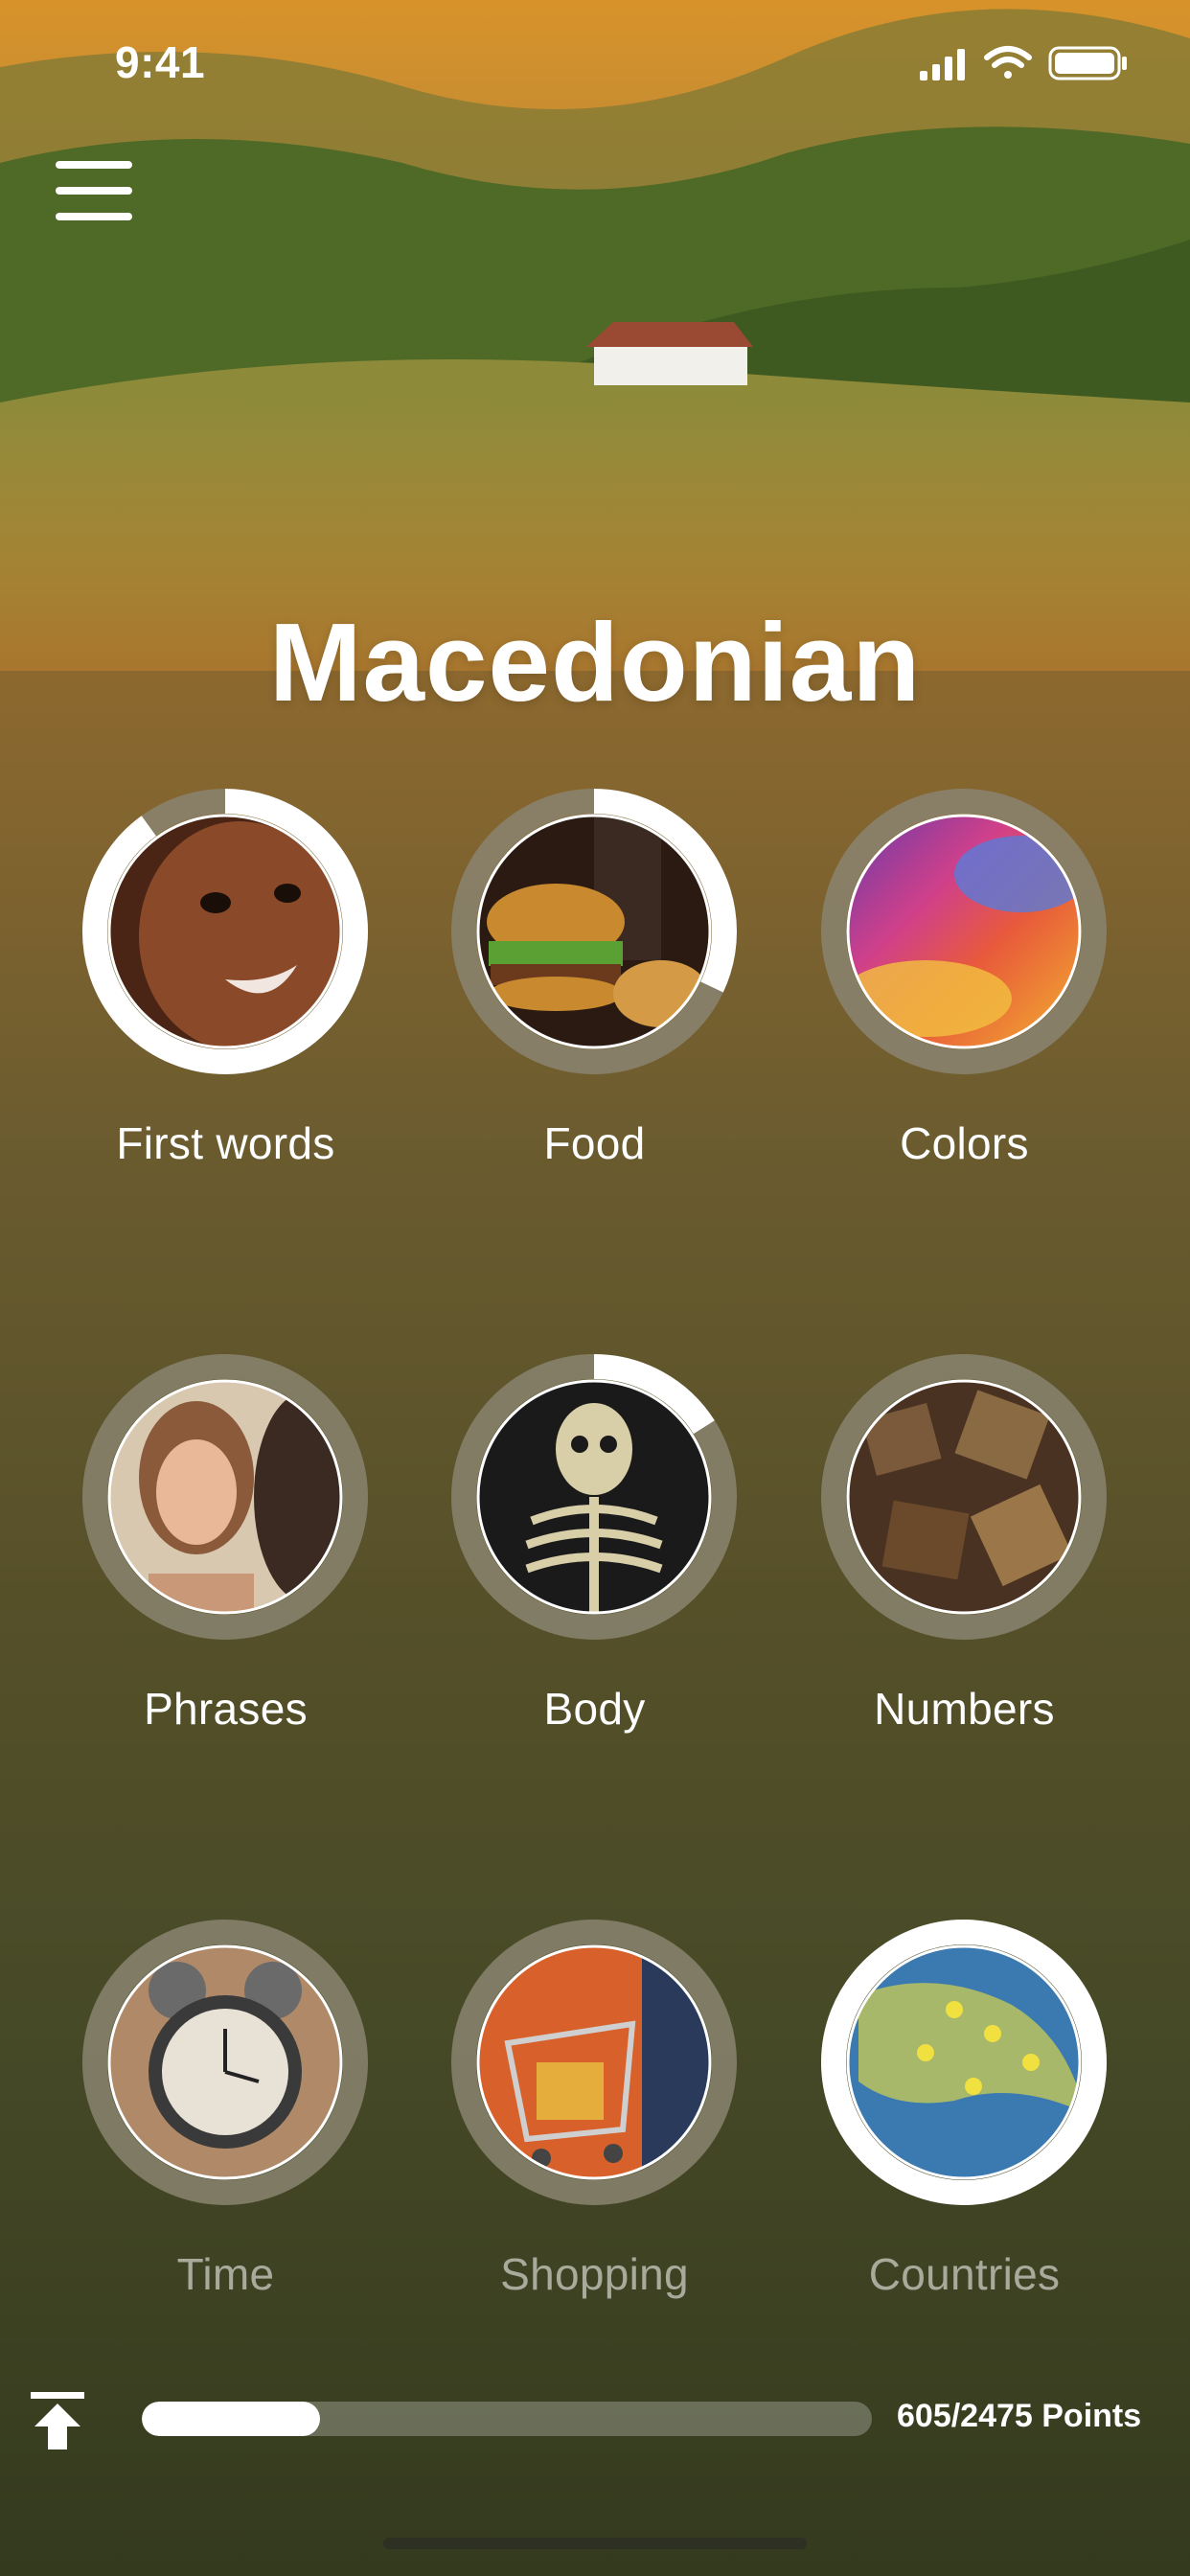 The width and height of the screenshot is (1190, 2576). I want to click on status-time: 9:41, so click(160, 62).